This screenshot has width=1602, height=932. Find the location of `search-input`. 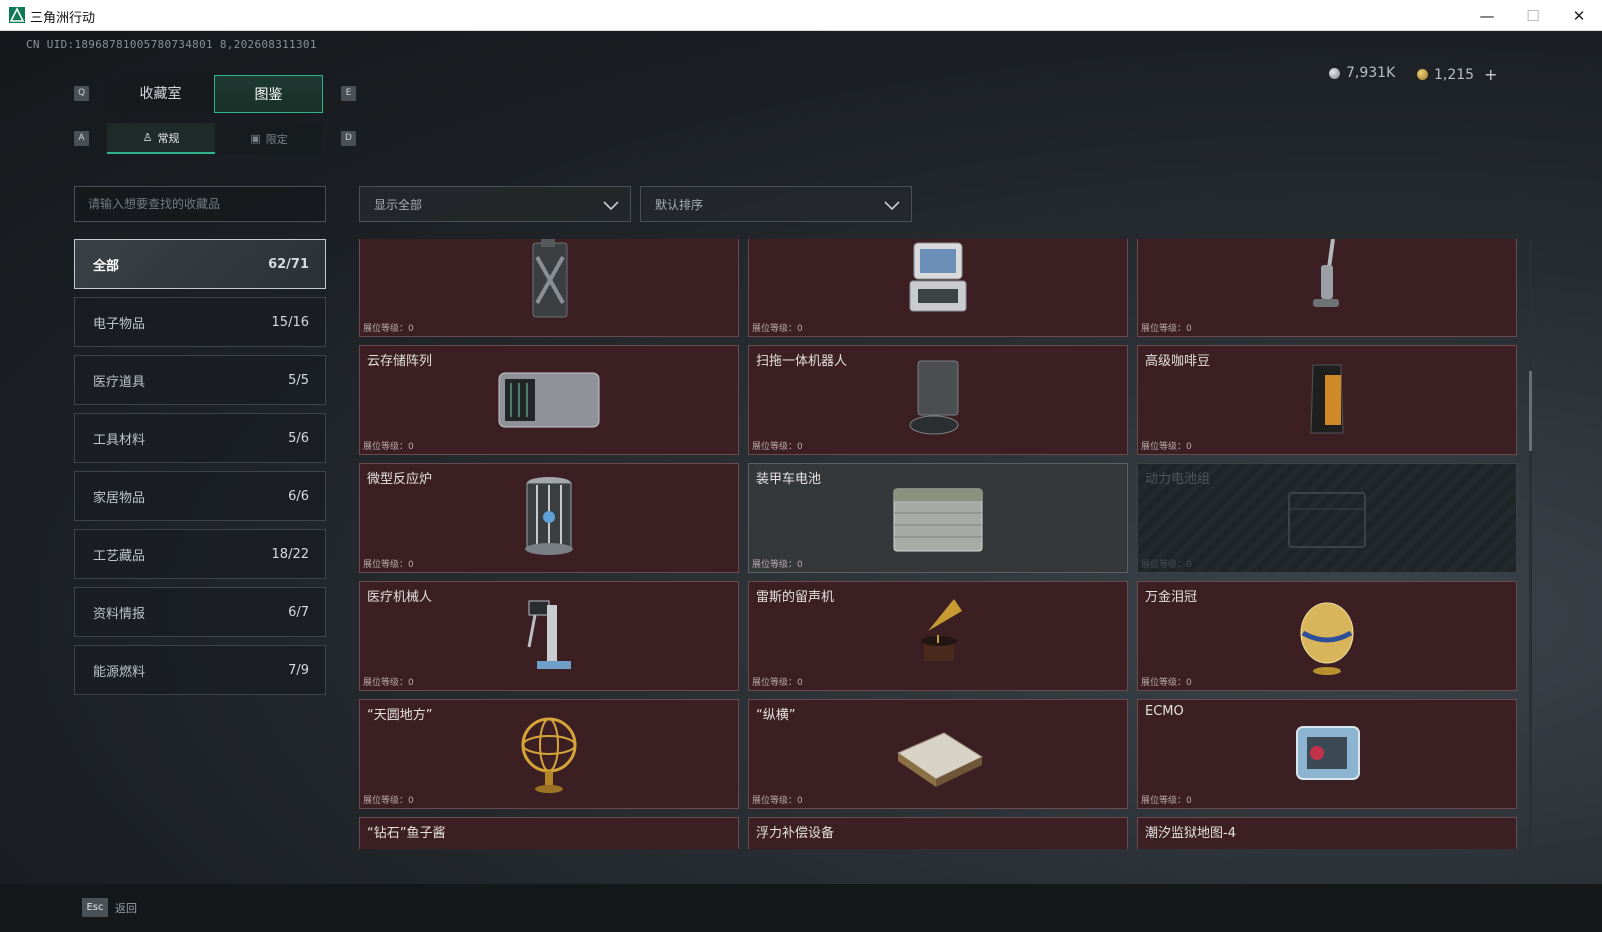

search-input is located at coordinates (200, 204).